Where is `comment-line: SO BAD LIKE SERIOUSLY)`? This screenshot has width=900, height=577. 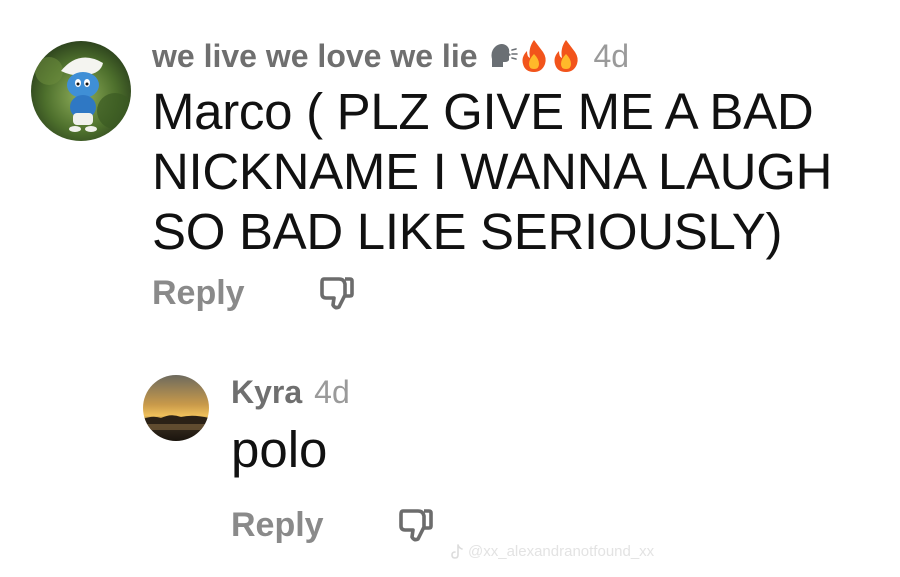
comment-line: SO BAD LIKE SERIOUSLY) is located at coordinates (467, 231).